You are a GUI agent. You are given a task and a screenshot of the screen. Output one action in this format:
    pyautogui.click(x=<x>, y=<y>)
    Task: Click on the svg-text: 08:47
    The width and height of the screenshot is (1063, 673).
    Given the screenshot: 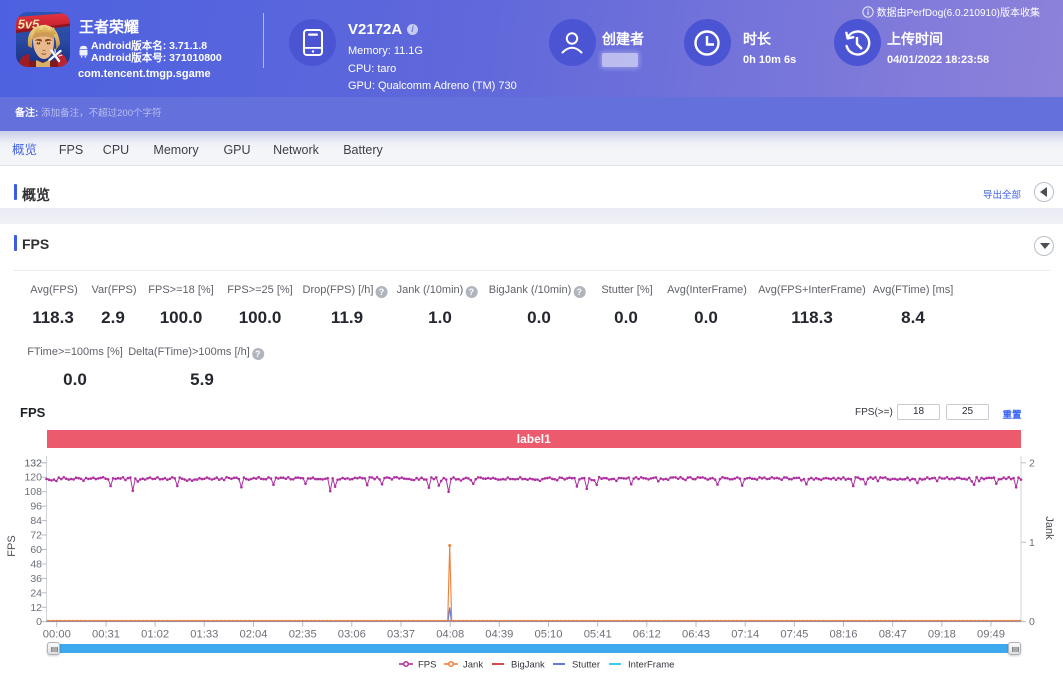 What is the action you would take?
    pyautogui.click(x=893, y=635)
    